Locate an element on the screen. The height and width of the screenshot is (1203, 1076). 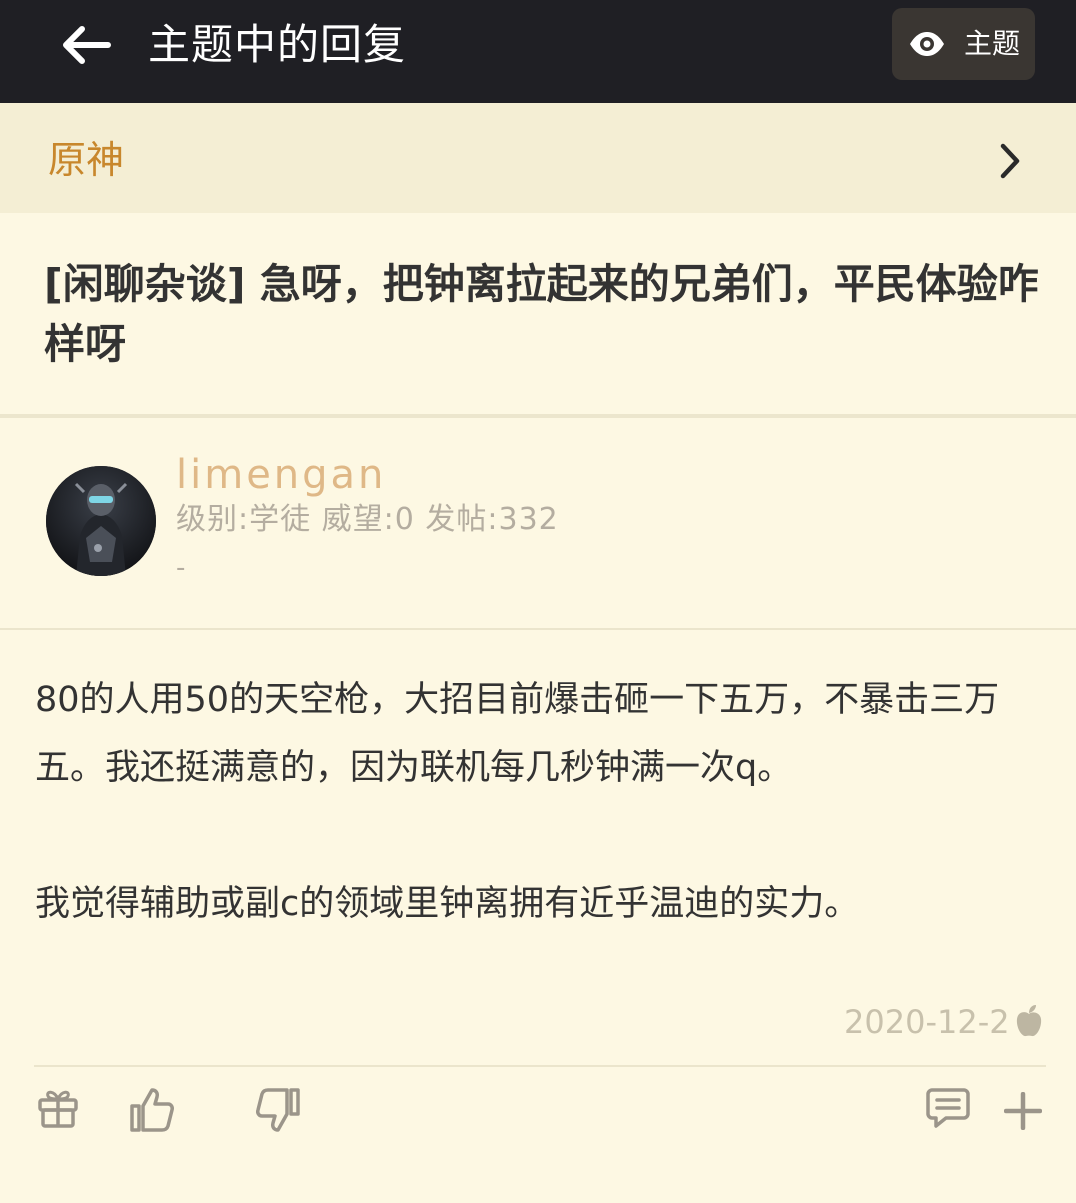
top-app-bar: 主题中的回复 主题 is located at coordinates (538, 51).